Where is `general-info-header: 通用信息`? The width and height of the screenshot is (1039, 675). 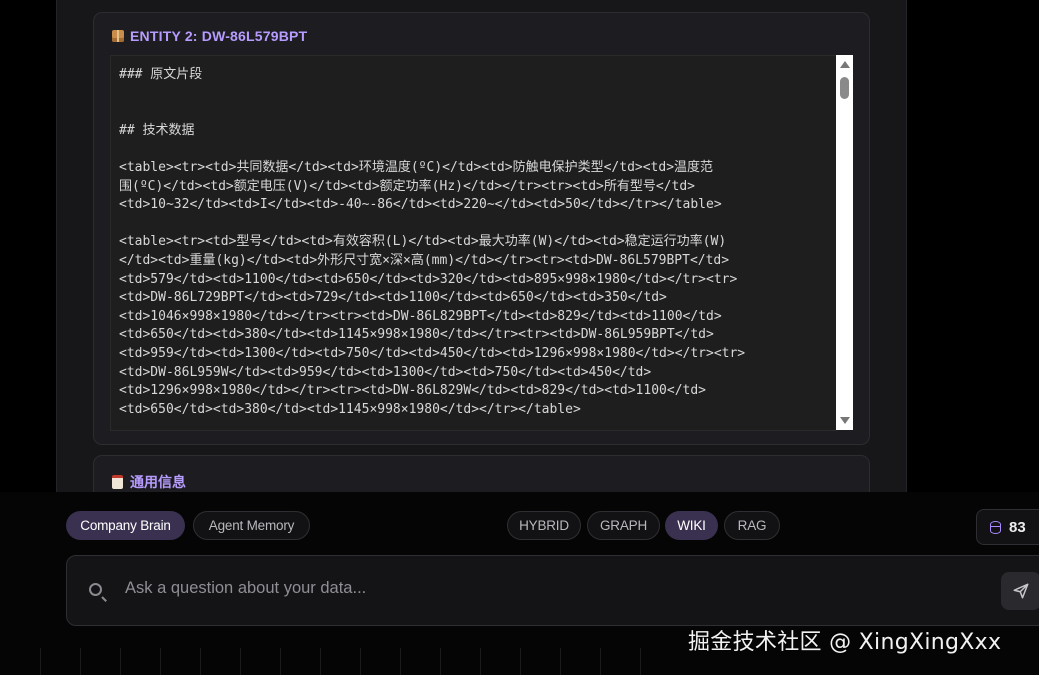 general-info-header: 通用信息 is located at coordinates (149, 482).